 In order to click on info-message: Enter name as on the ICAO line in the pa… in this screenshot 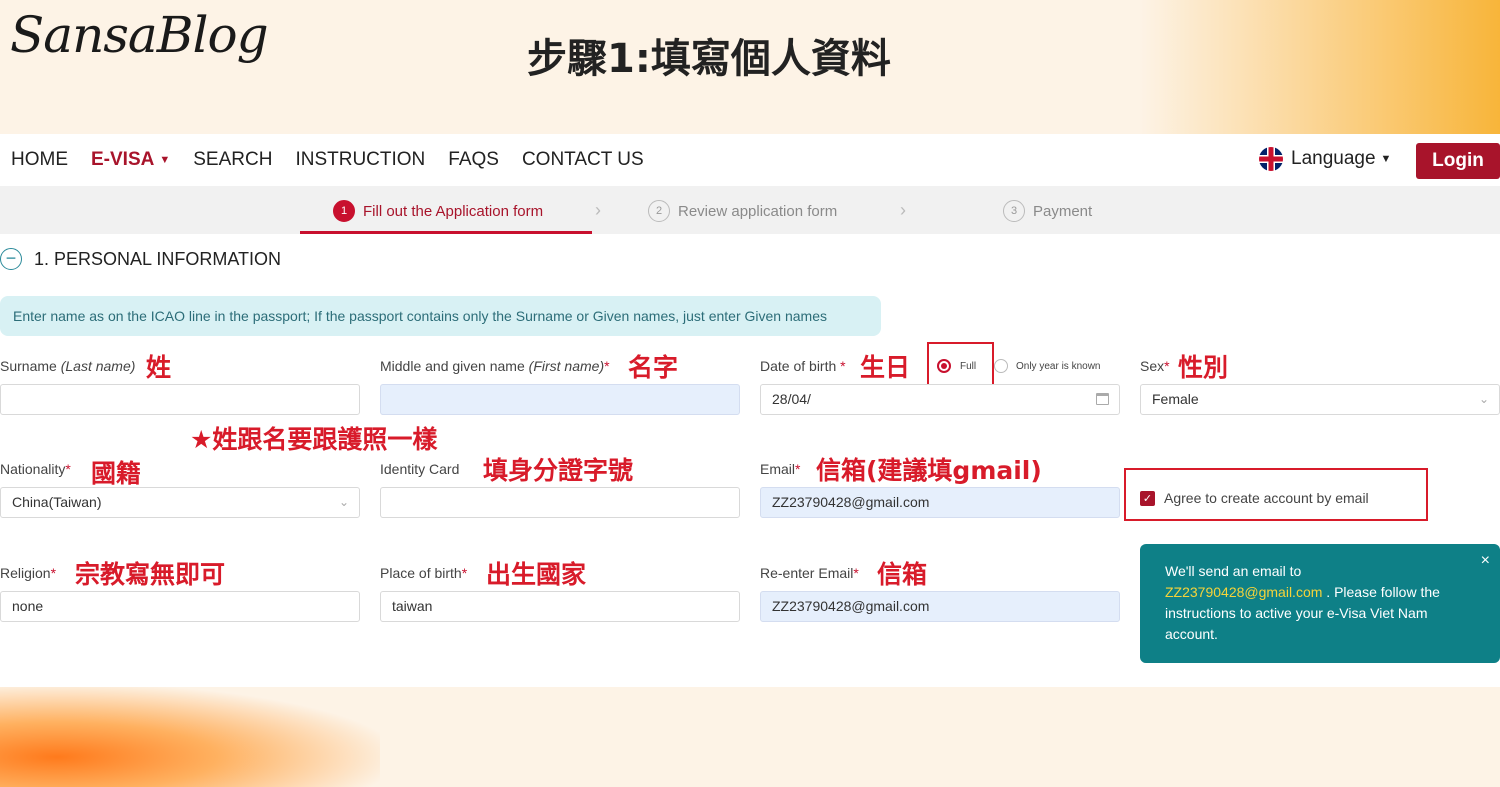, I will do `click(440, 316)`.